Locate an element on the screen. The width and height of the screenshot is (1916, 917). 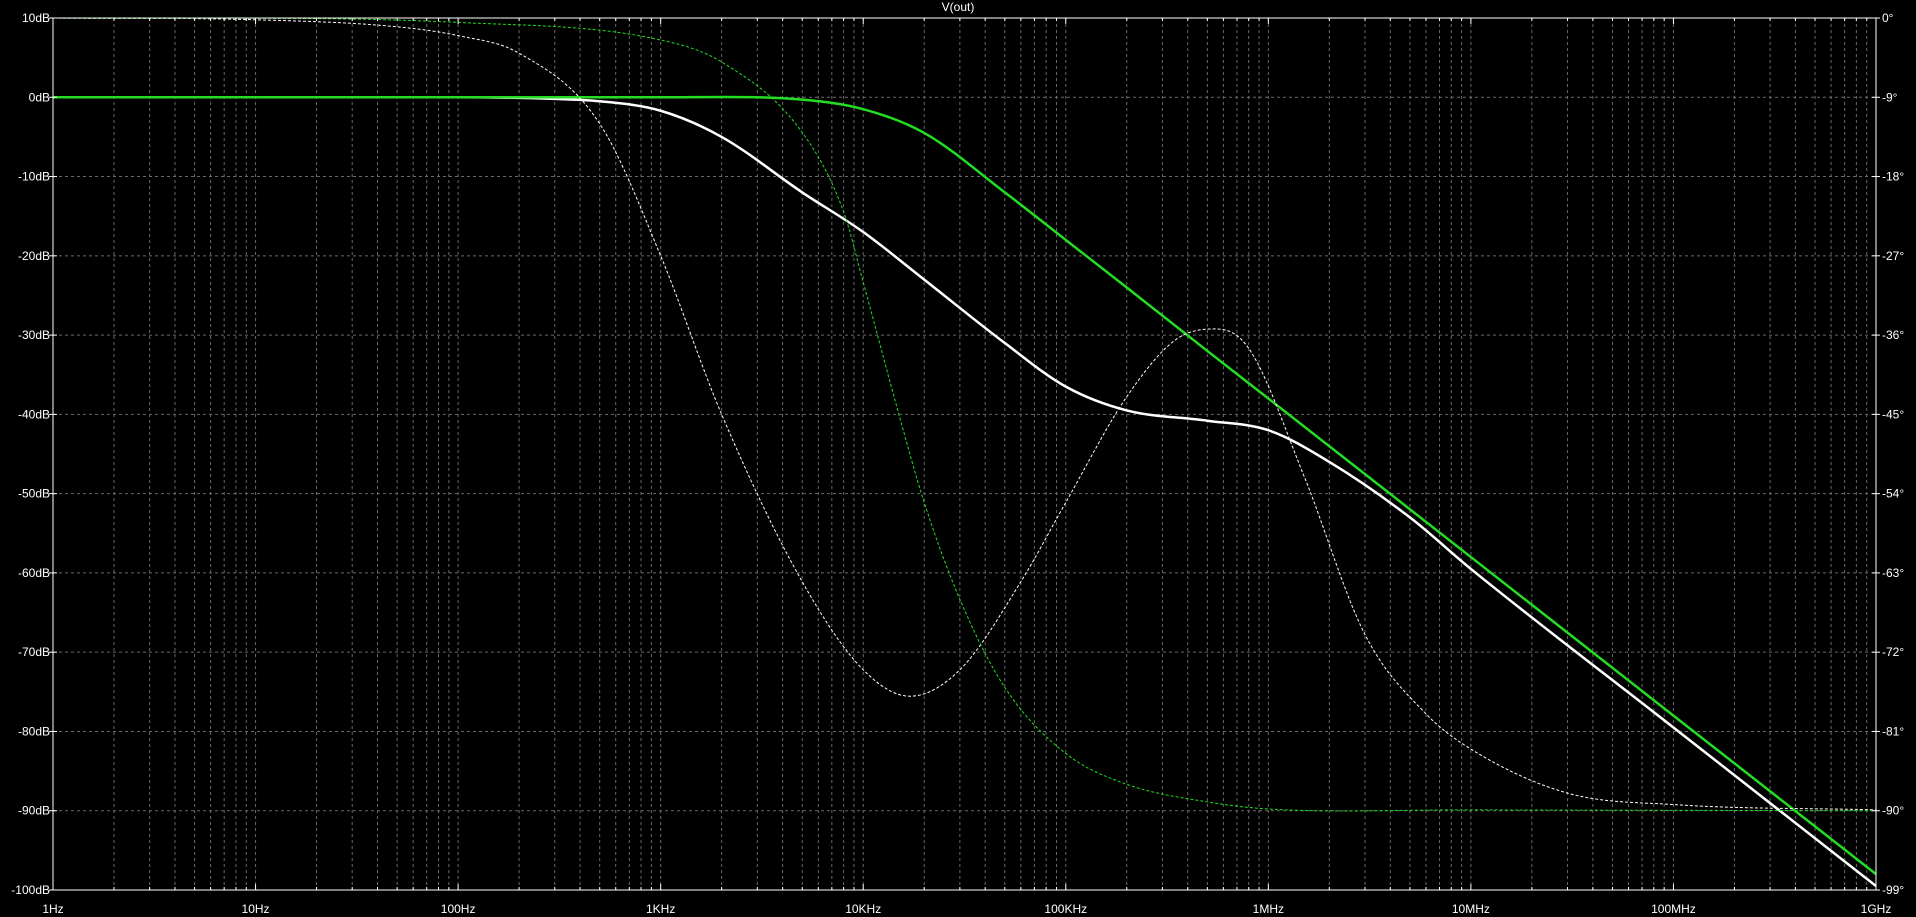
y-left-tick-label: -80dB is located at coordinates (34, 731).